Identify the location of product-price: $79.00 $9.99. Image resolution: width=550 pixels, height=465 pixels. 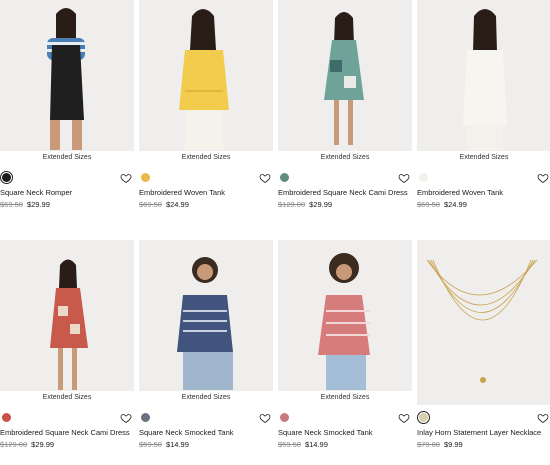
(483, 444).